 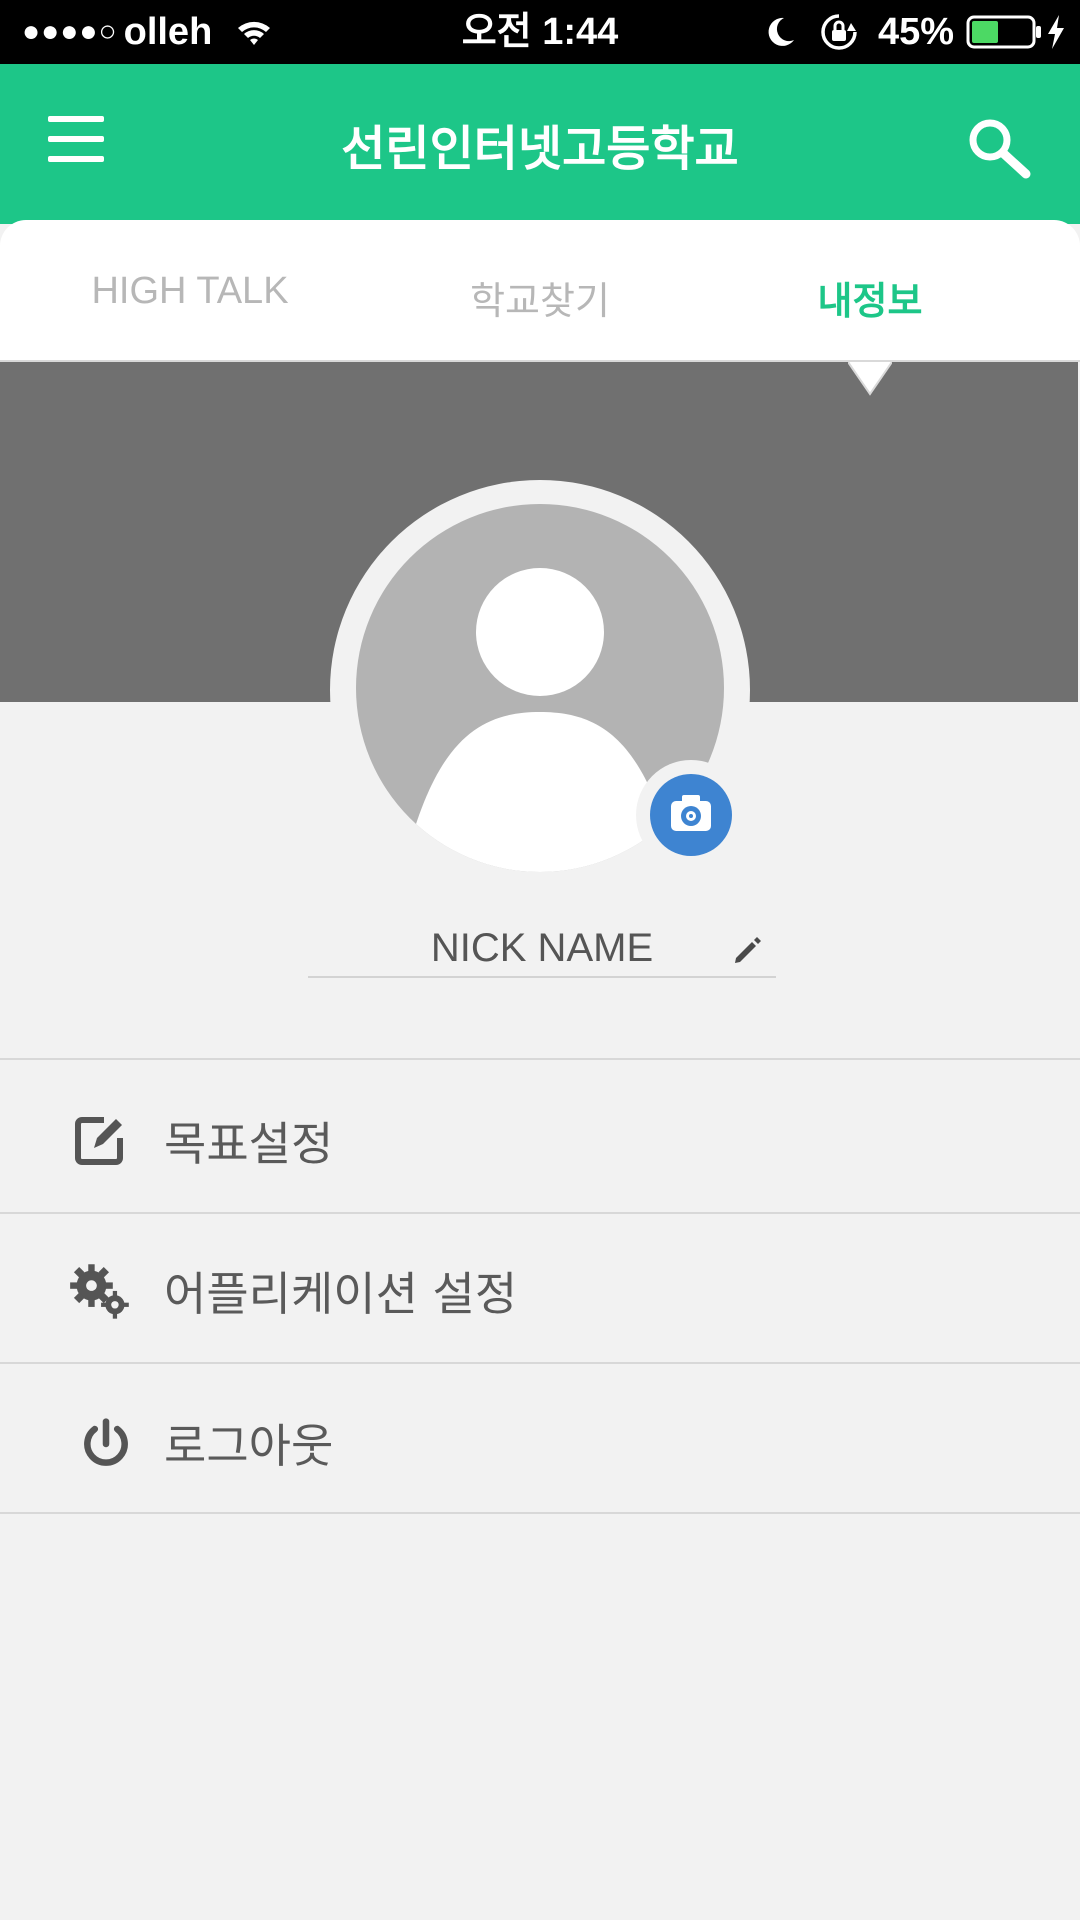 What do you see at coordinates (781, 31) in the screenshot?
I see `moon-icon` at bounding box center [781, 31].